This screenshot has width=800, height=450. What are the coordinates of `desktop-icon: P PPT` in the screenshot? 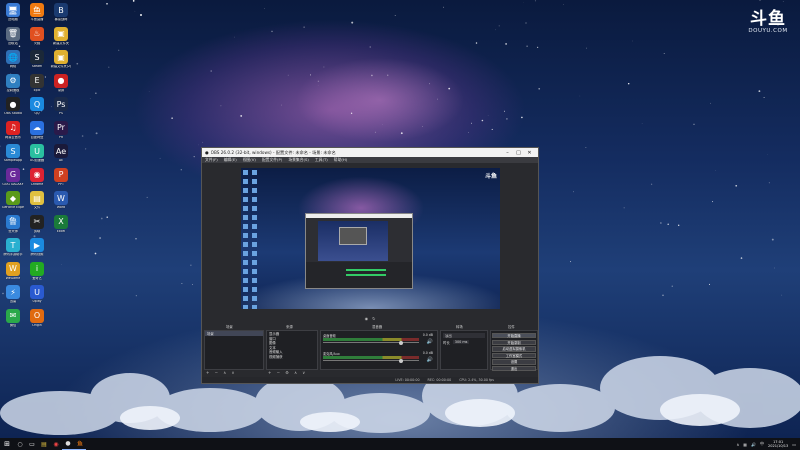 It's located at (61, 180).